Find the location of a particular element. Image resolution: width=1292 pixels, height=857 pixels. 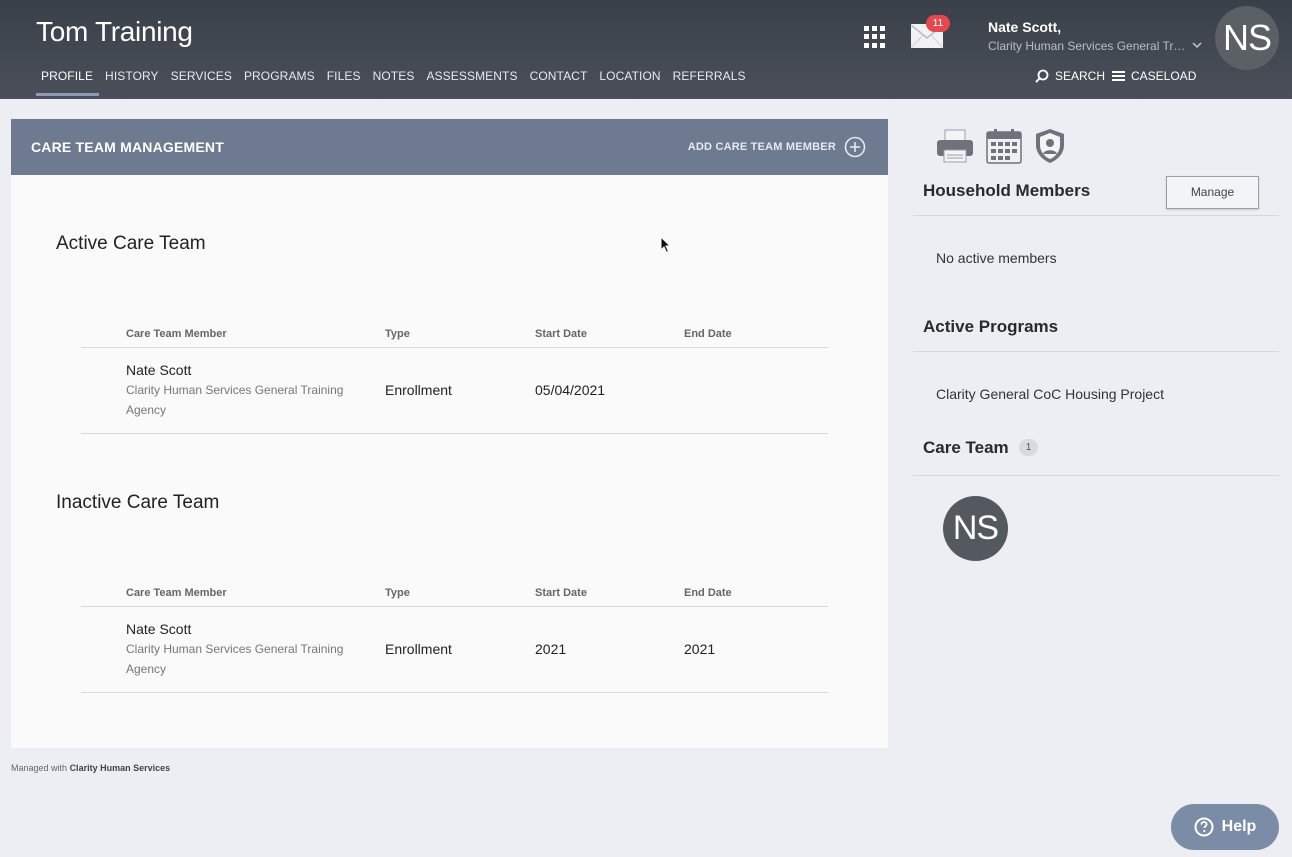

mouse-cursor-icon is located at coordinates (666, 245).